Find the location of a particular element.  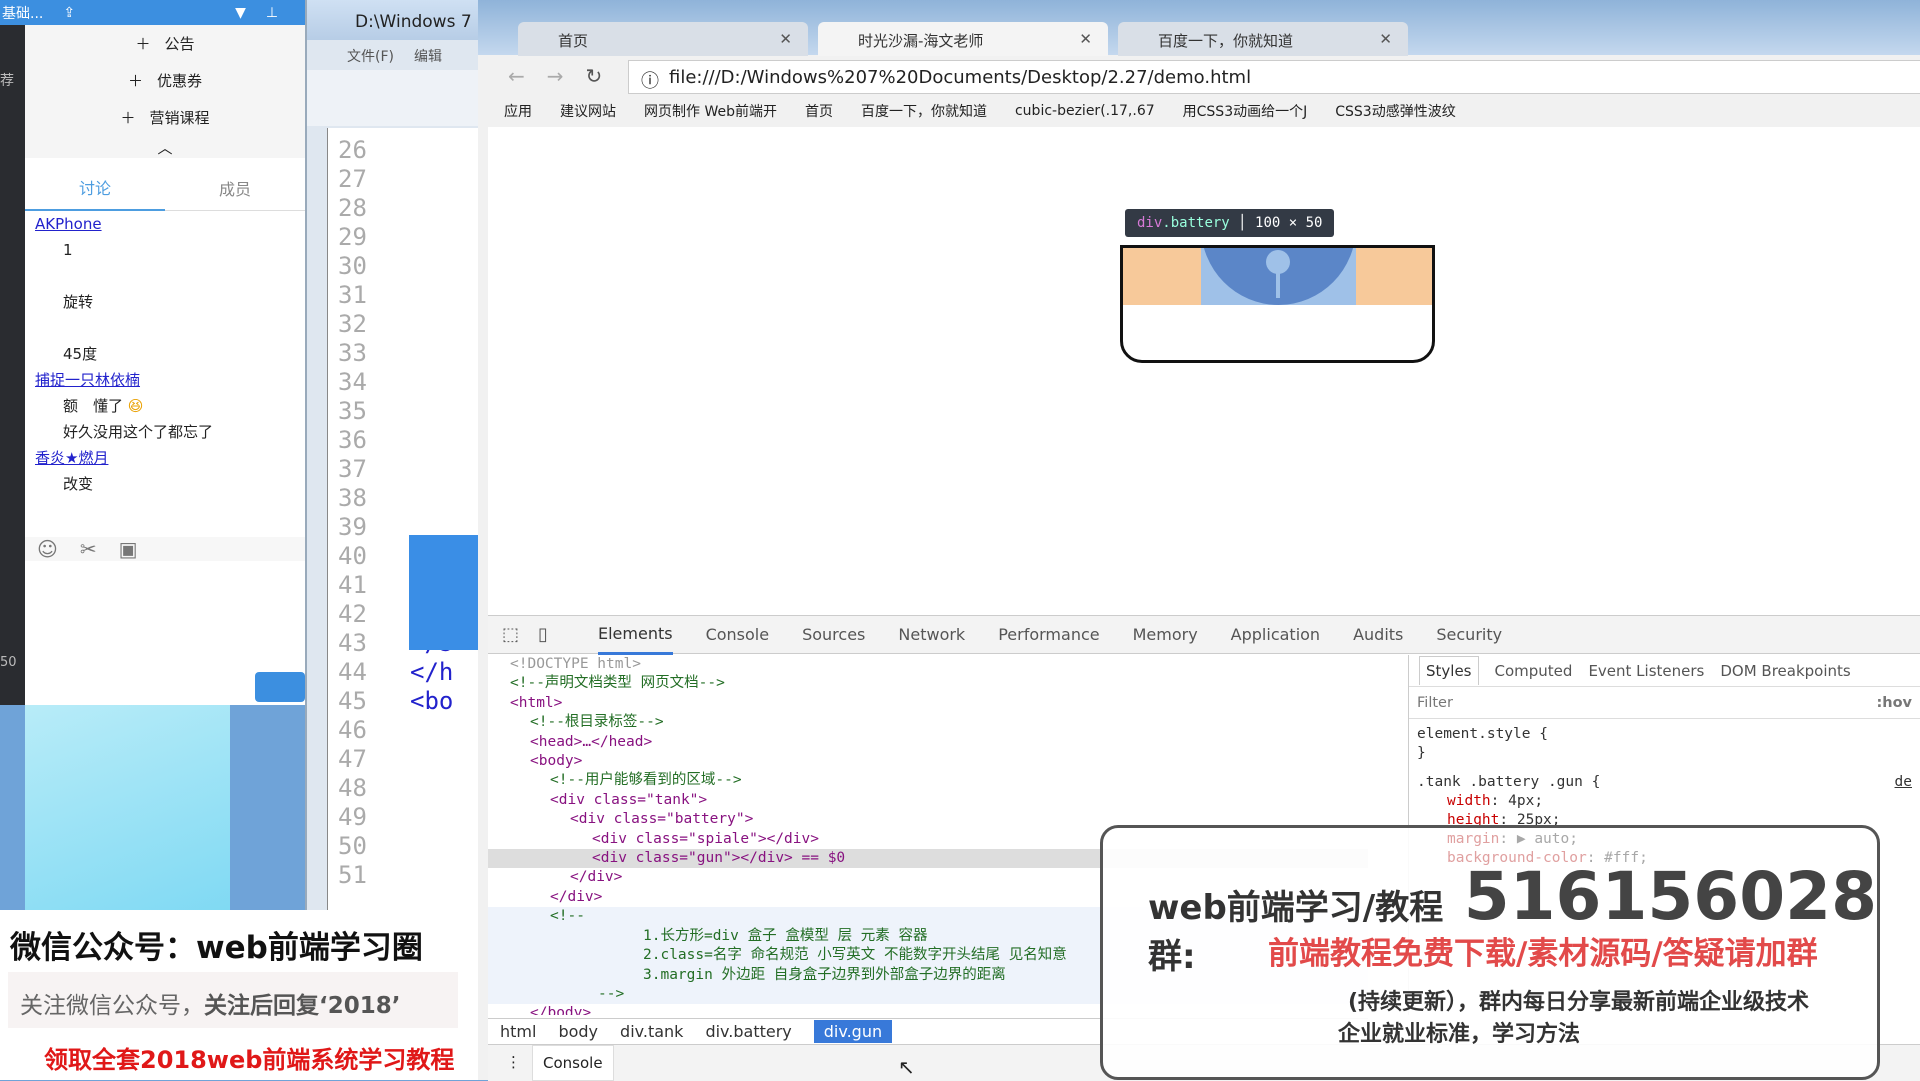

styles-filter: Filter:hov is located at coordinates (1664, 703).